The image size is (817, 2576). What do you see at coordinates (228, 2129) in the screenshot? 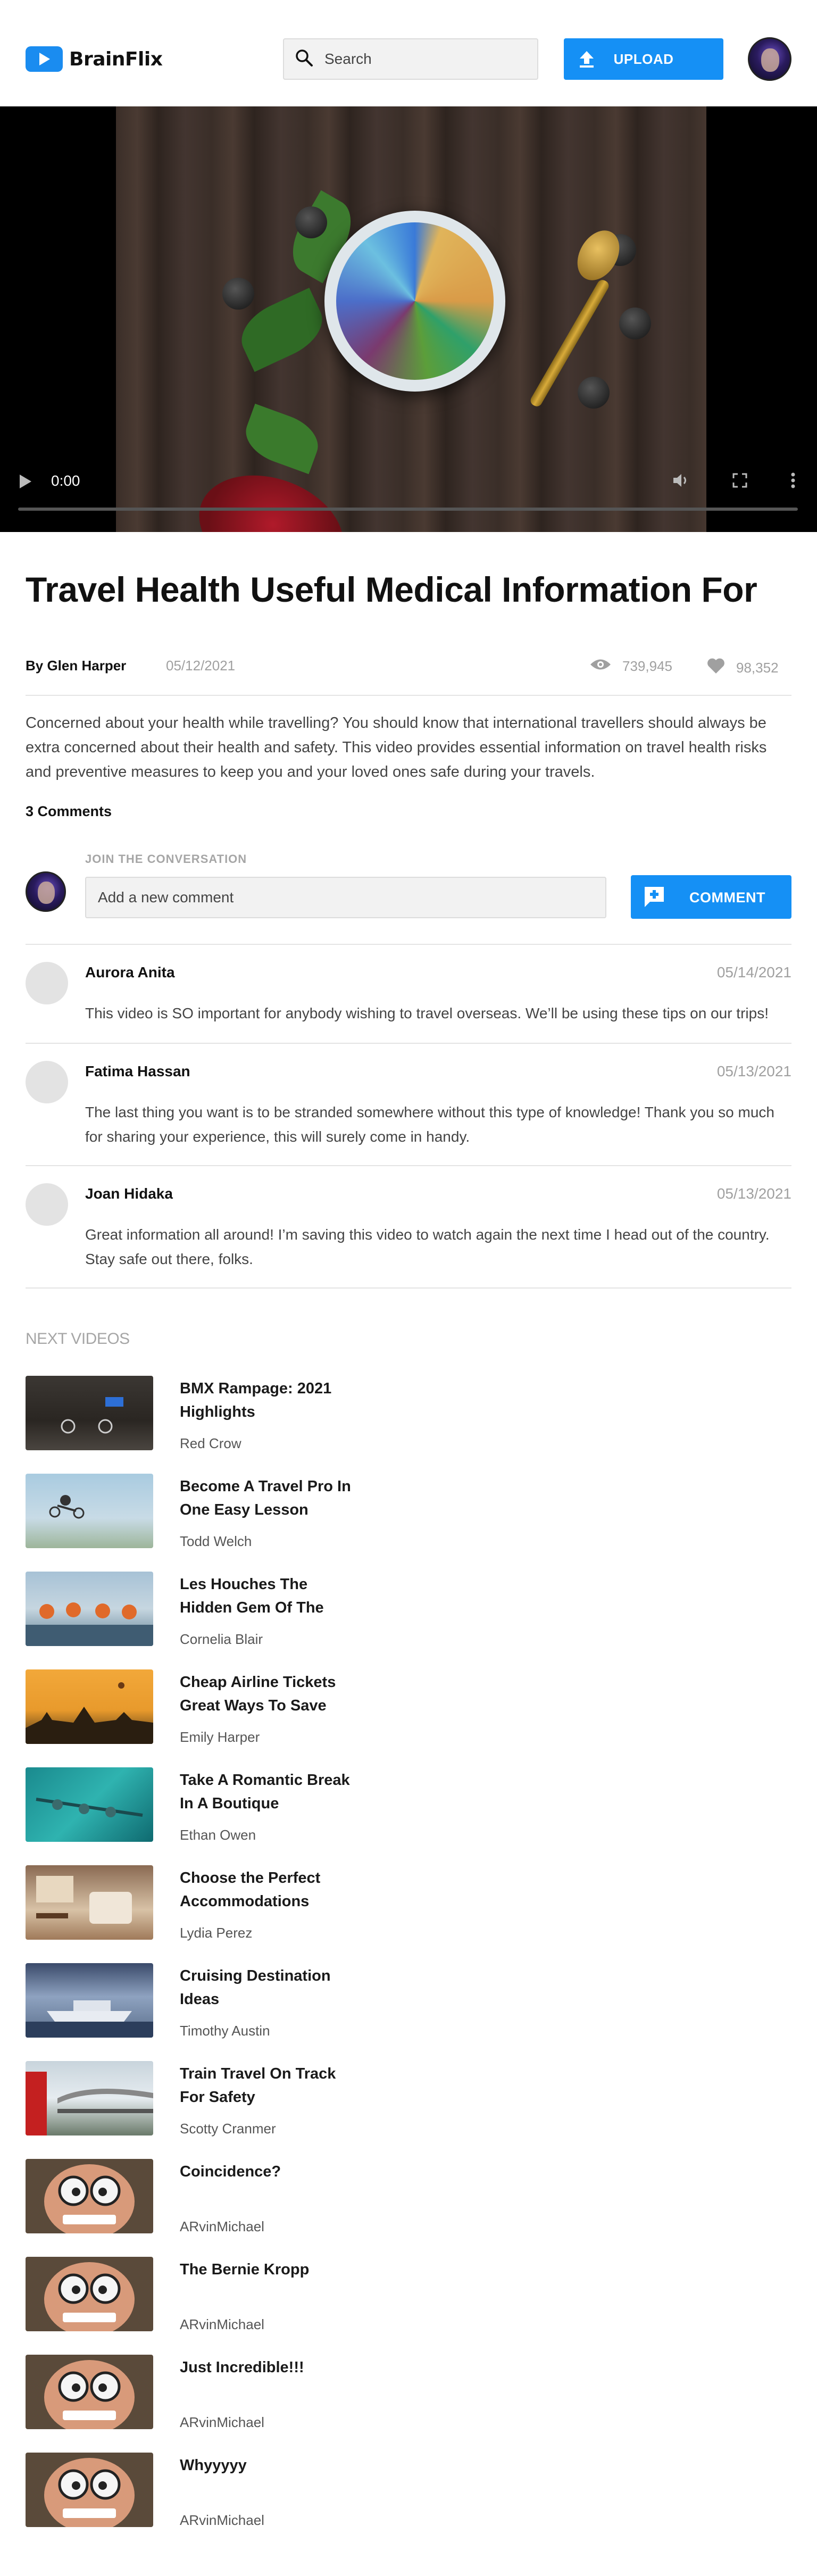
I see `next-video-channel: Scotty Cranmer` at bounding box center [228, 2129].